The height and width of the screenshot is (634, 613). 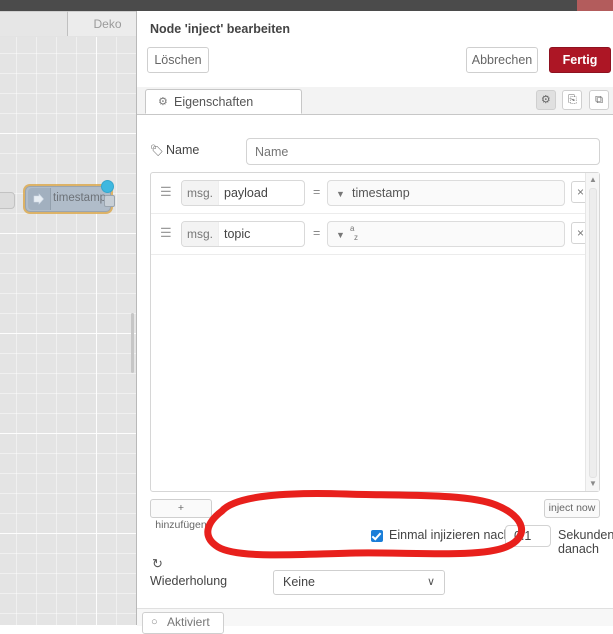 I want to click on description-icon-button: ⎘, so click(x=572, y=100).